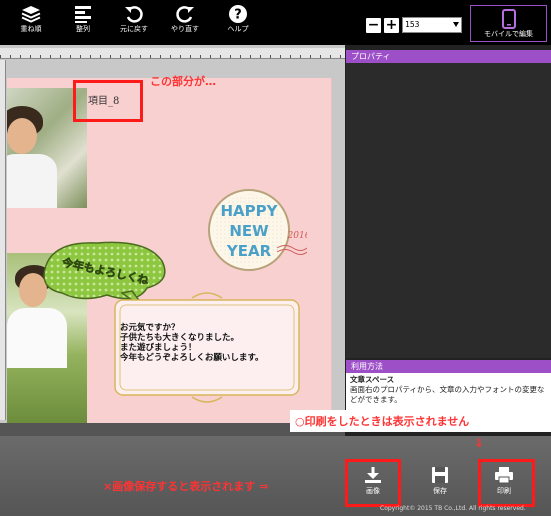 The image size is (551, 516). Describe the element at coordinates (31, 29) in the screenshot. I see `layer-order-label: 重ね順` at that location.